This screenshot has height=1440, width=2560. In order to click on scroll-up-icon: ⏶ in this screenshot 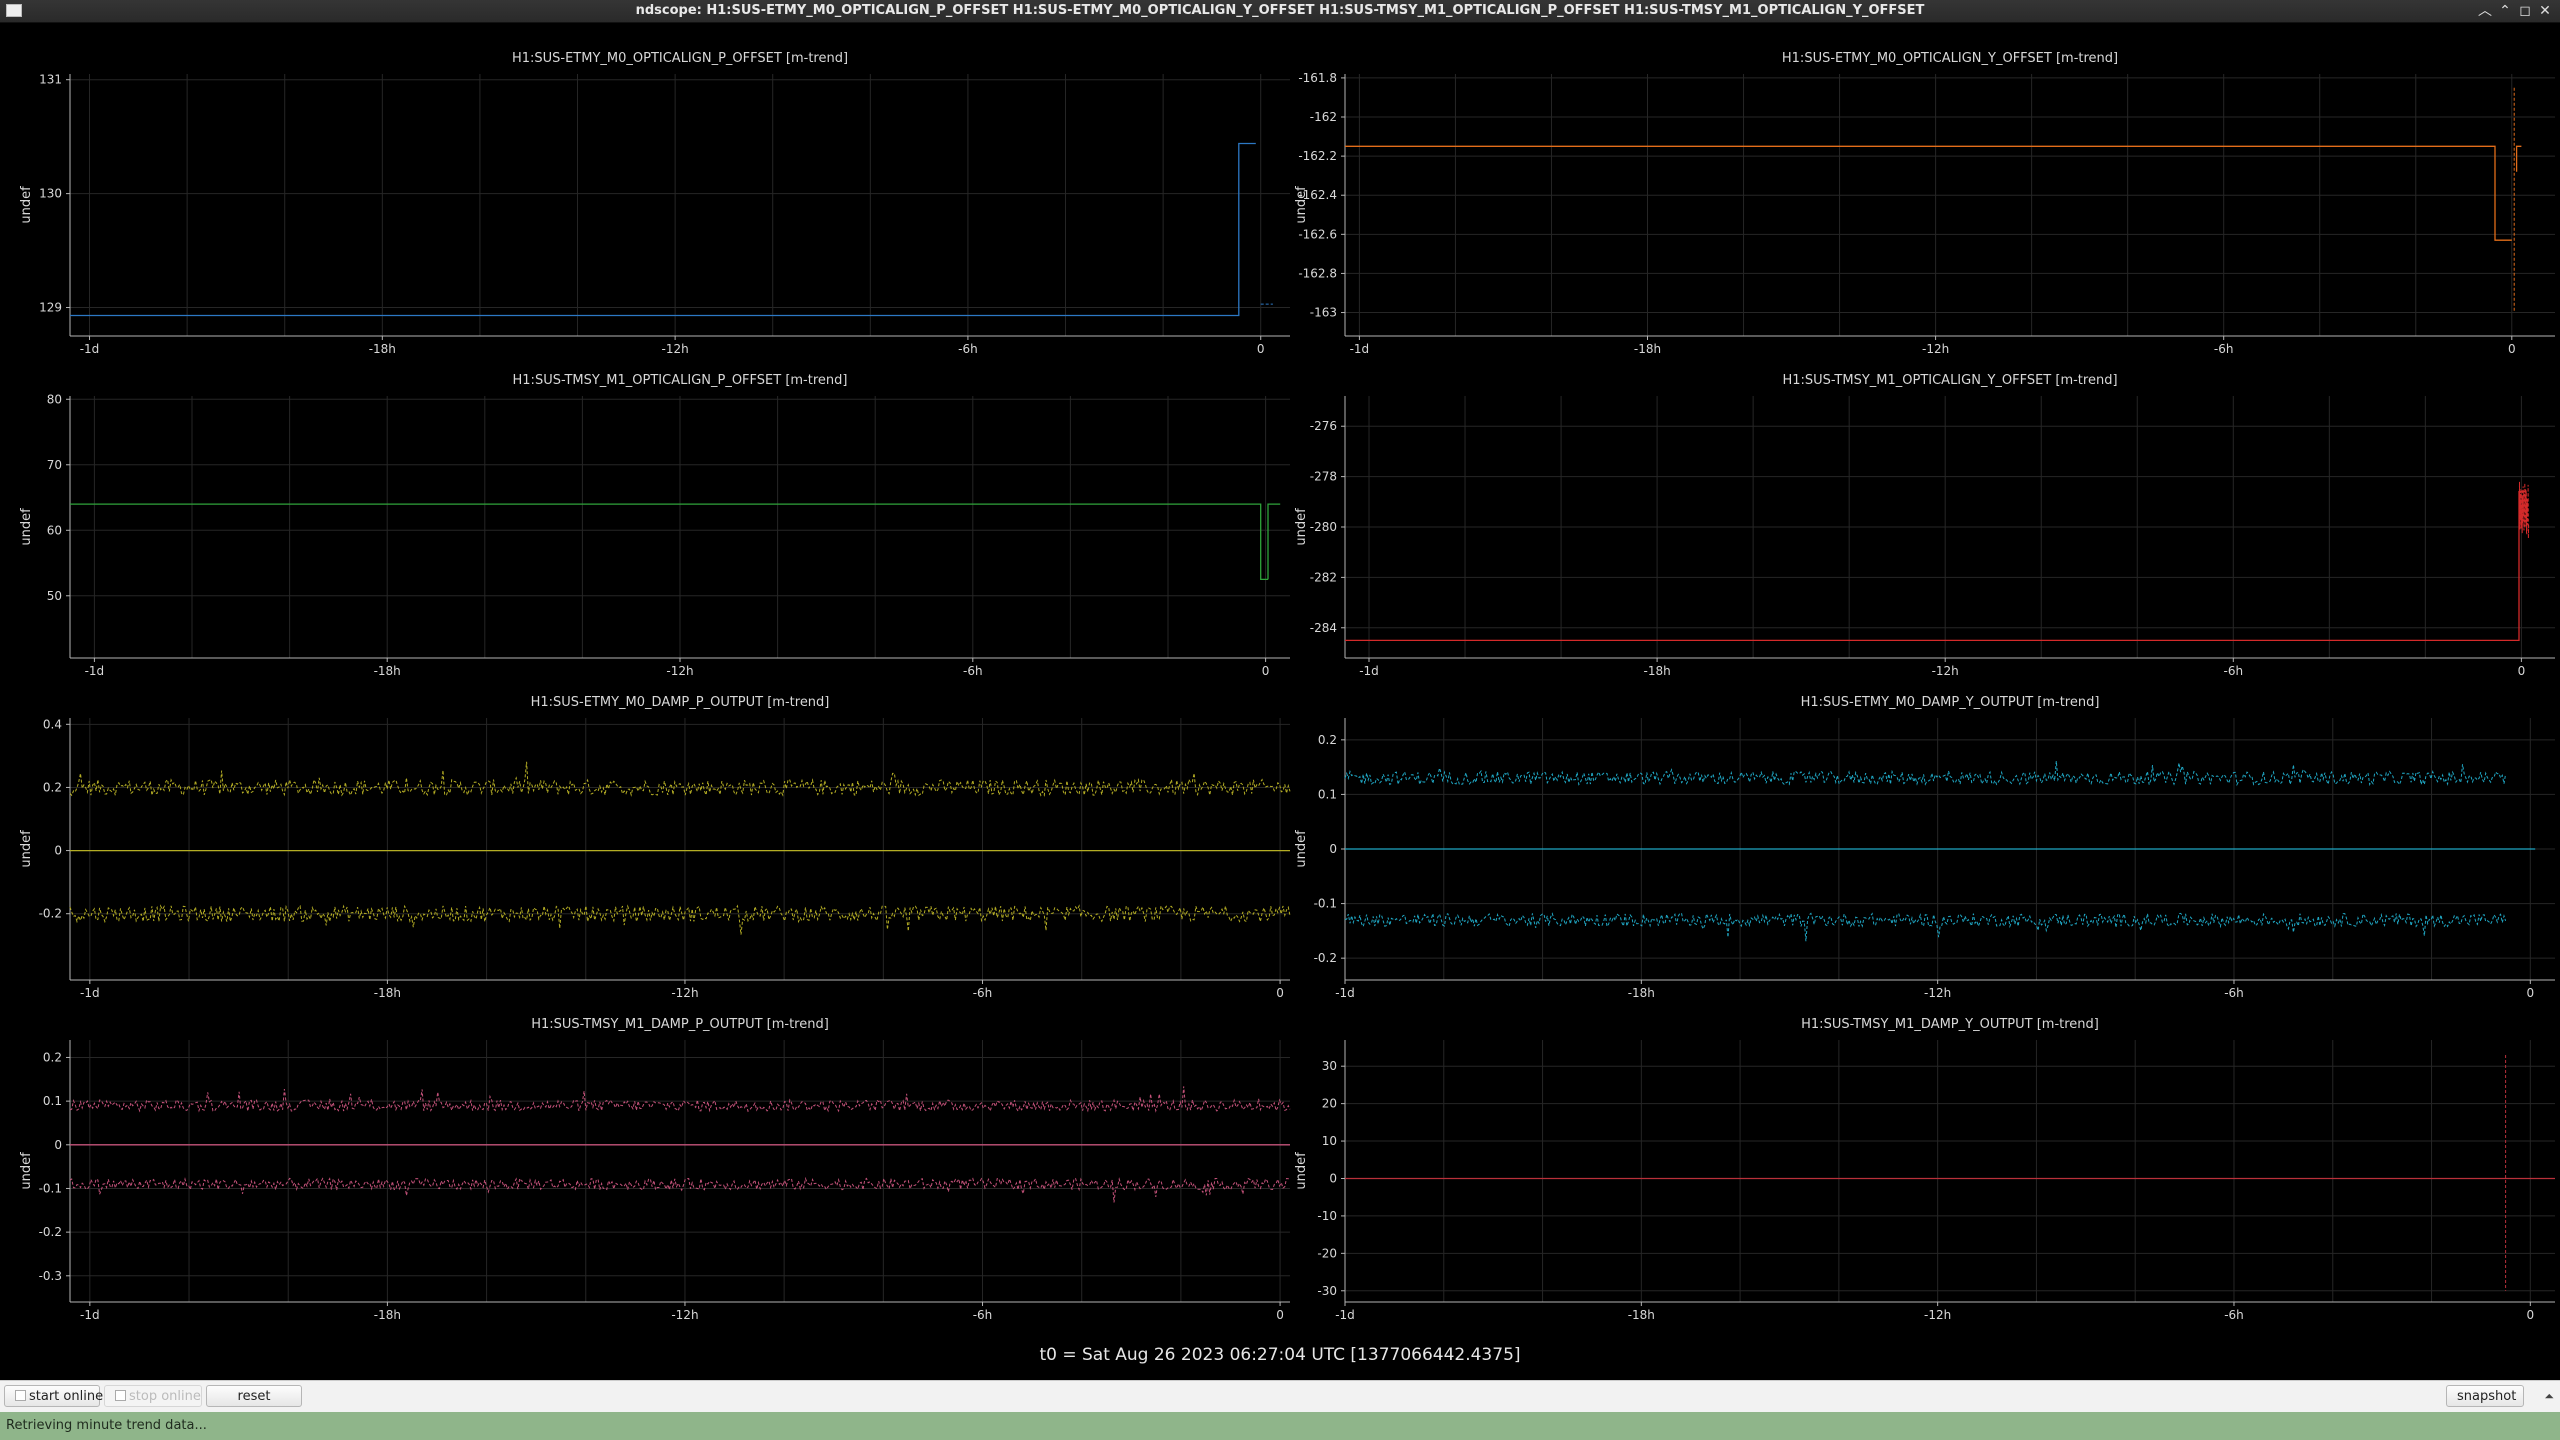, I will do `click(2549, 1396)`.